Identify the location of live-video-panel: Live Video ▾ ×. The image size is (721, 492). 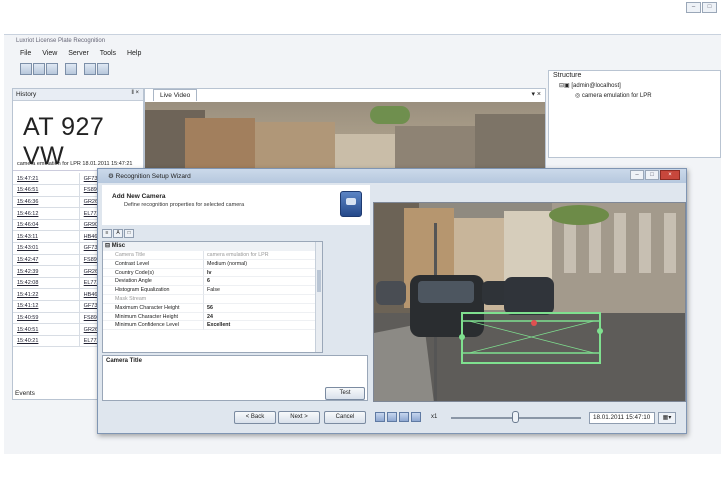
(345, 134).